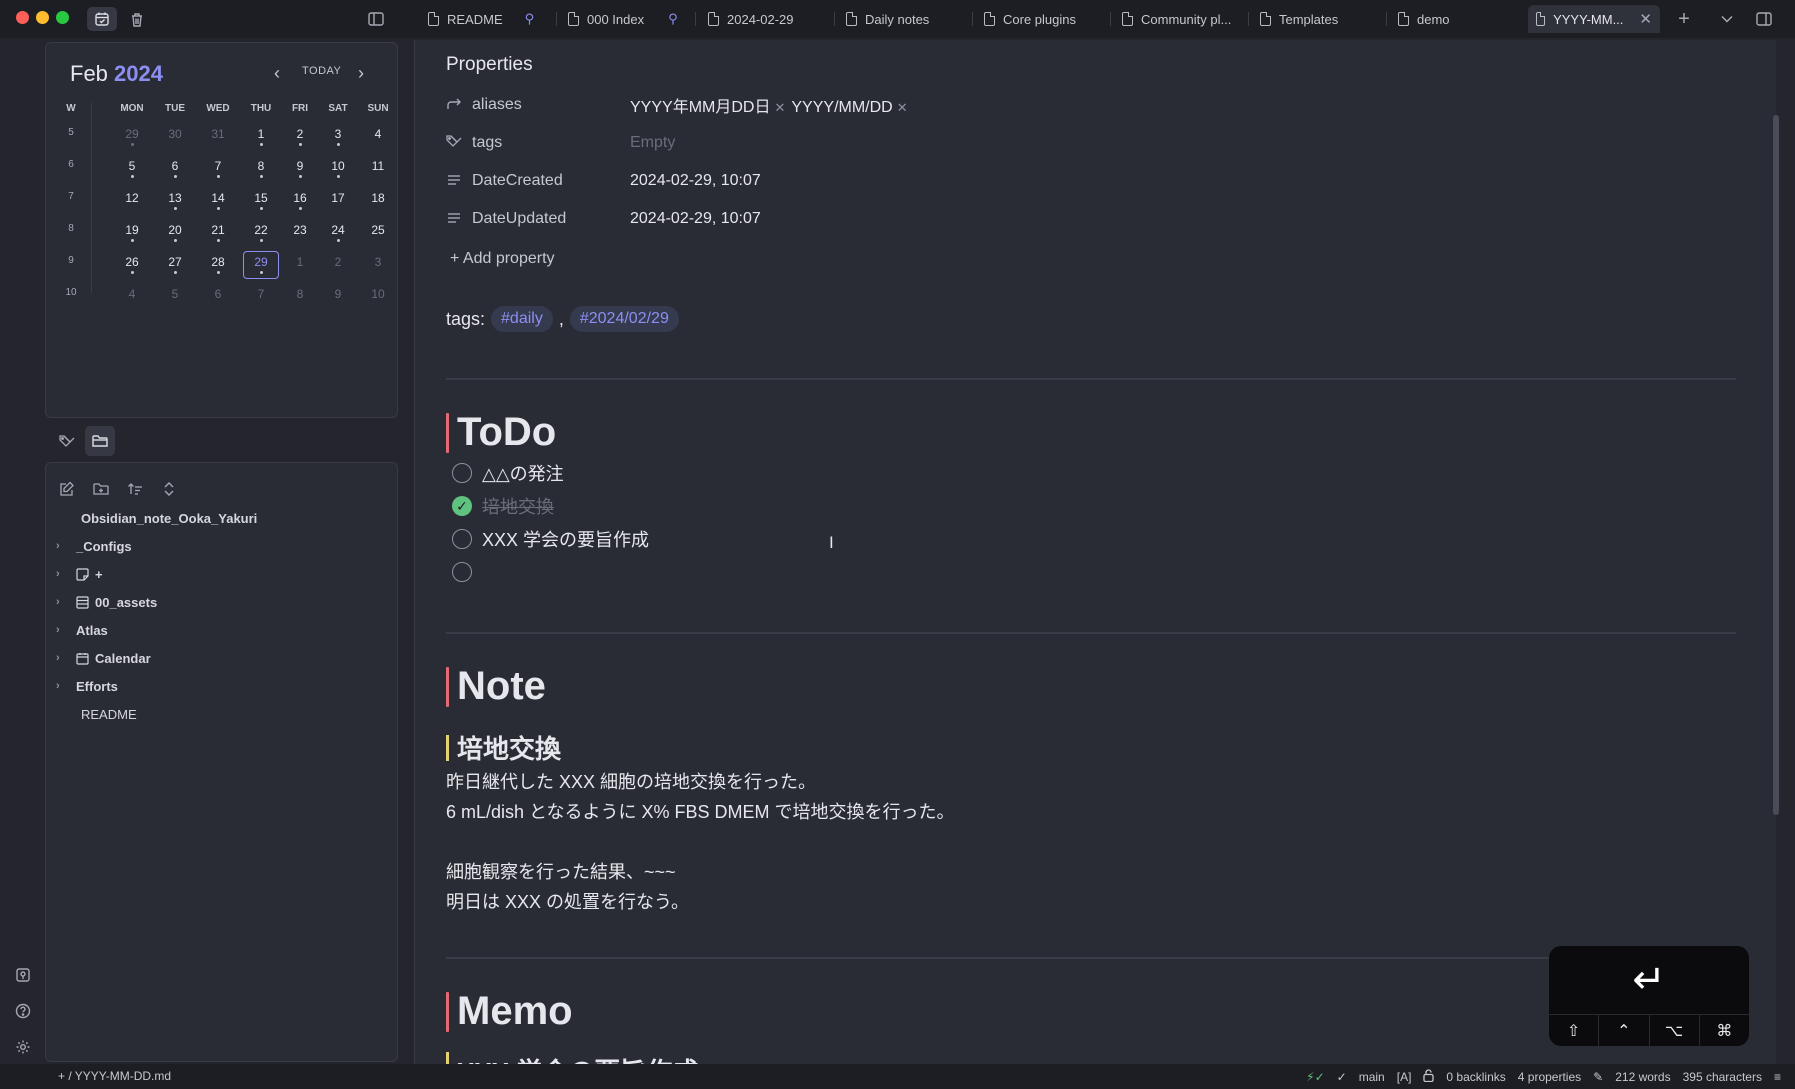  I want to click on git-branch: main, so click(1372, 1077).